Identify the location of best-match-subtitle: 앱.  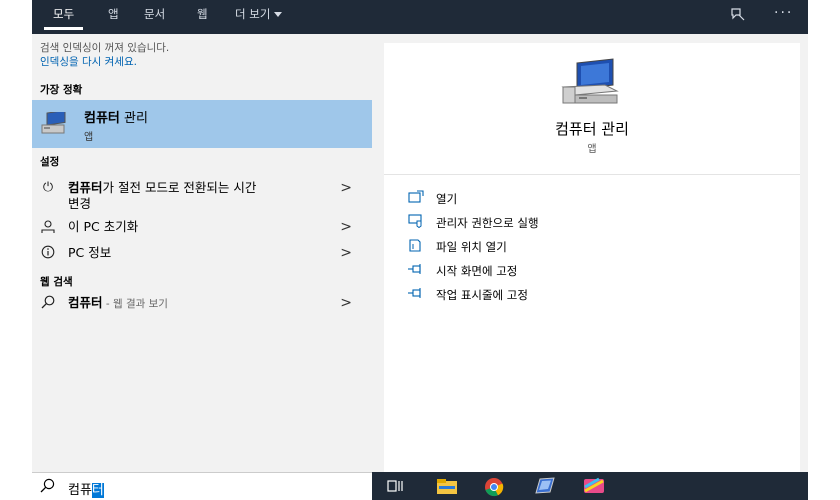
(89, 137).